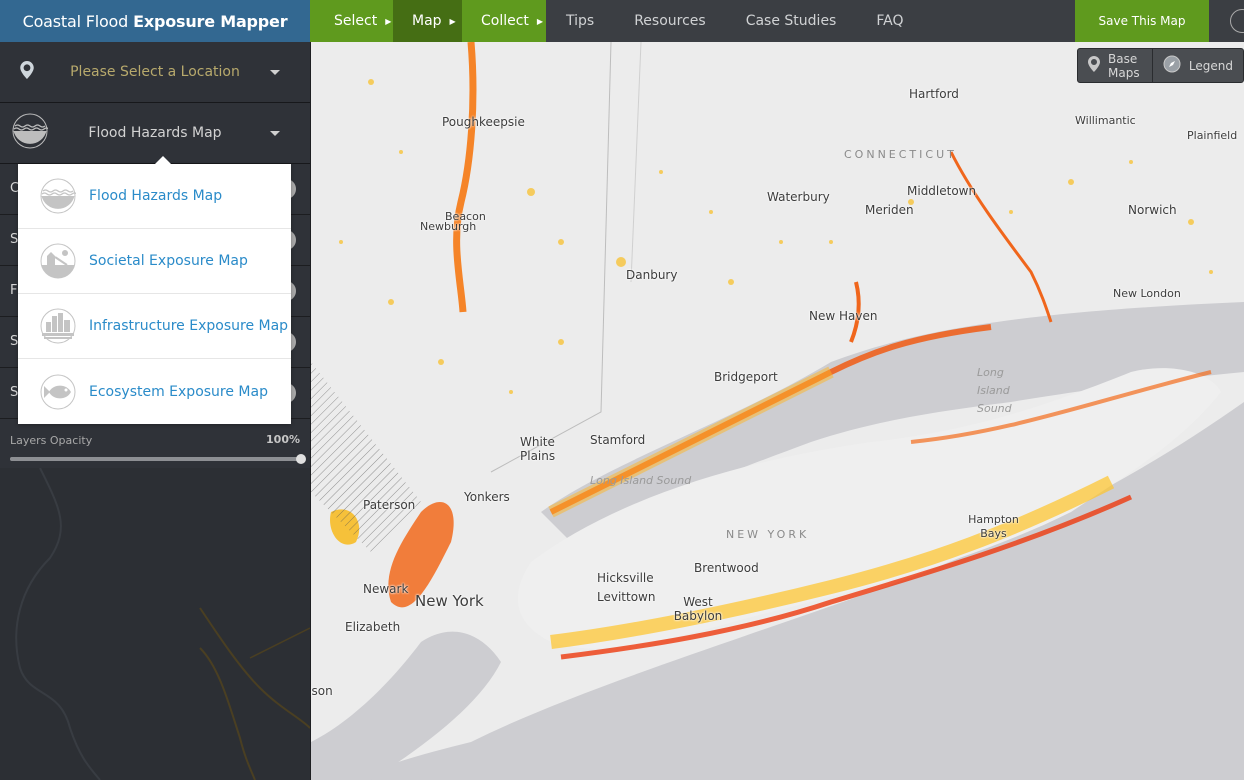 This screenshot has width=1244, height=780. I want to click on save-map-button: Save This Map, so click(1142, 21).